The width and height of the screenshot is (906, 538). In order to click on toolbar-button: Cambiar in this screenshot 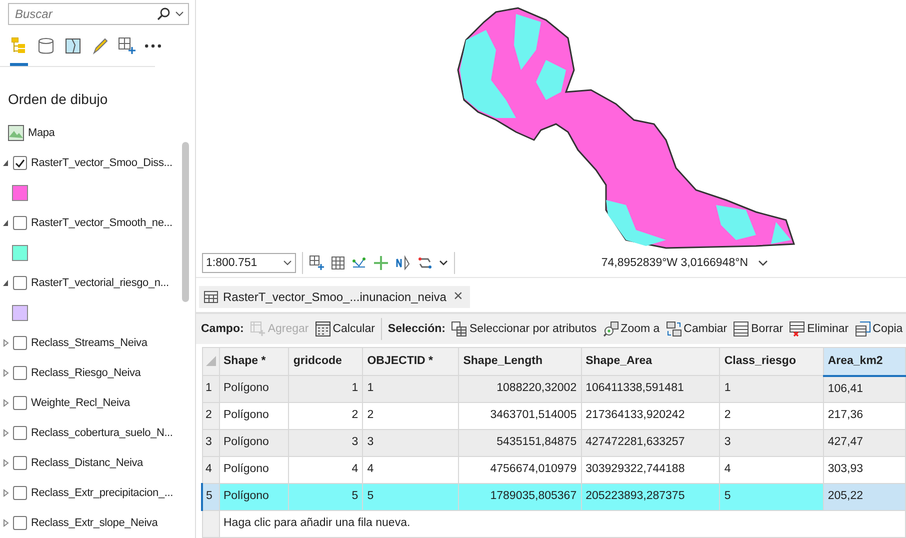, I will do `click(697, 329)`.